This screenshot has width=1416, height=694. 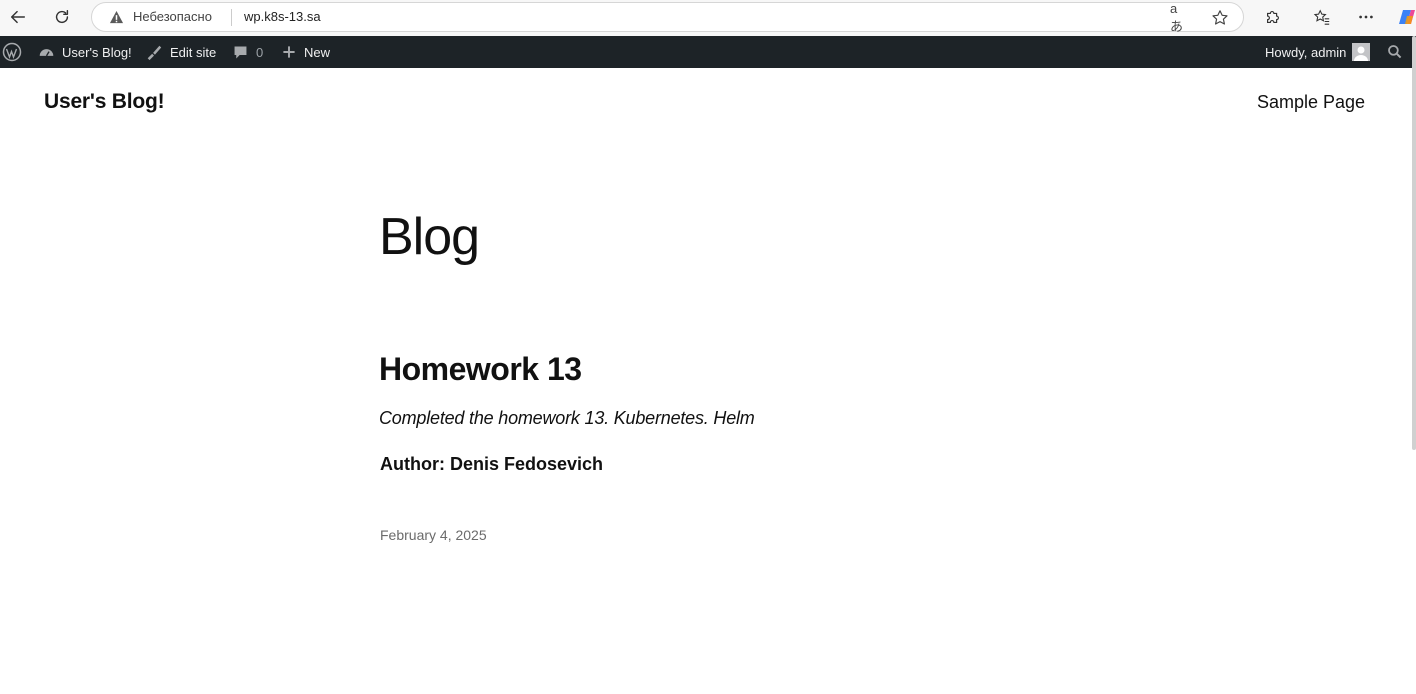 I want to click on brush-icon, so click(x=154, y=53).